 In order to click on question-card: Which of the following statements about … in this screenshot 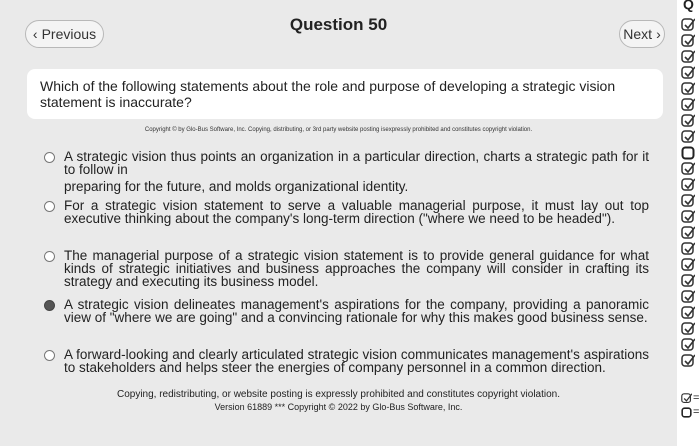, I will do `click(345, 94)`.